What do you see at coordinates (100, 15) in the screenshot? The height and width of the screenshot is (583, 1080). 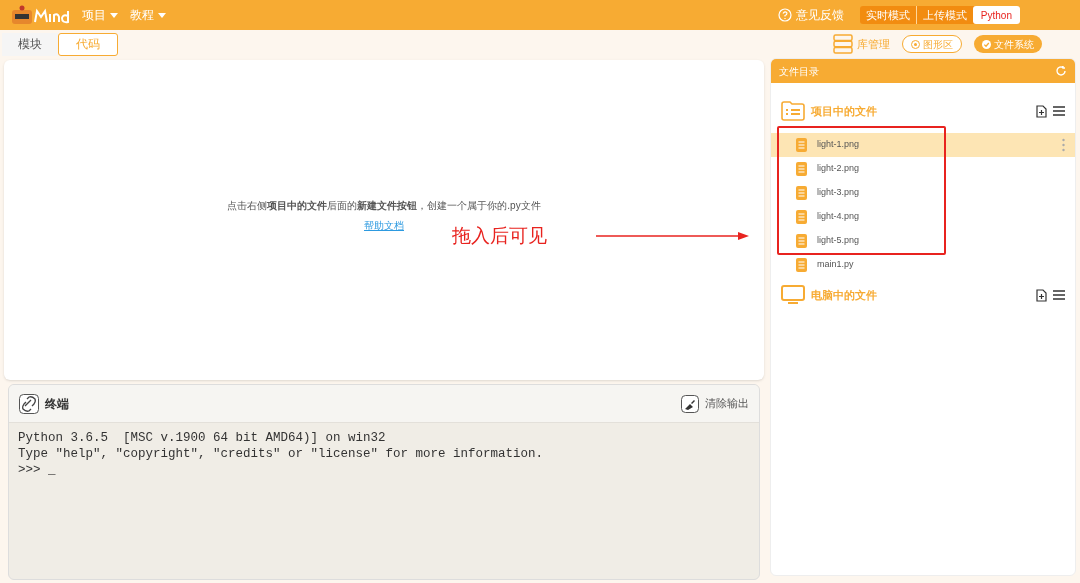 I see `menu-button: 项目` at bounding box center [100, 15].